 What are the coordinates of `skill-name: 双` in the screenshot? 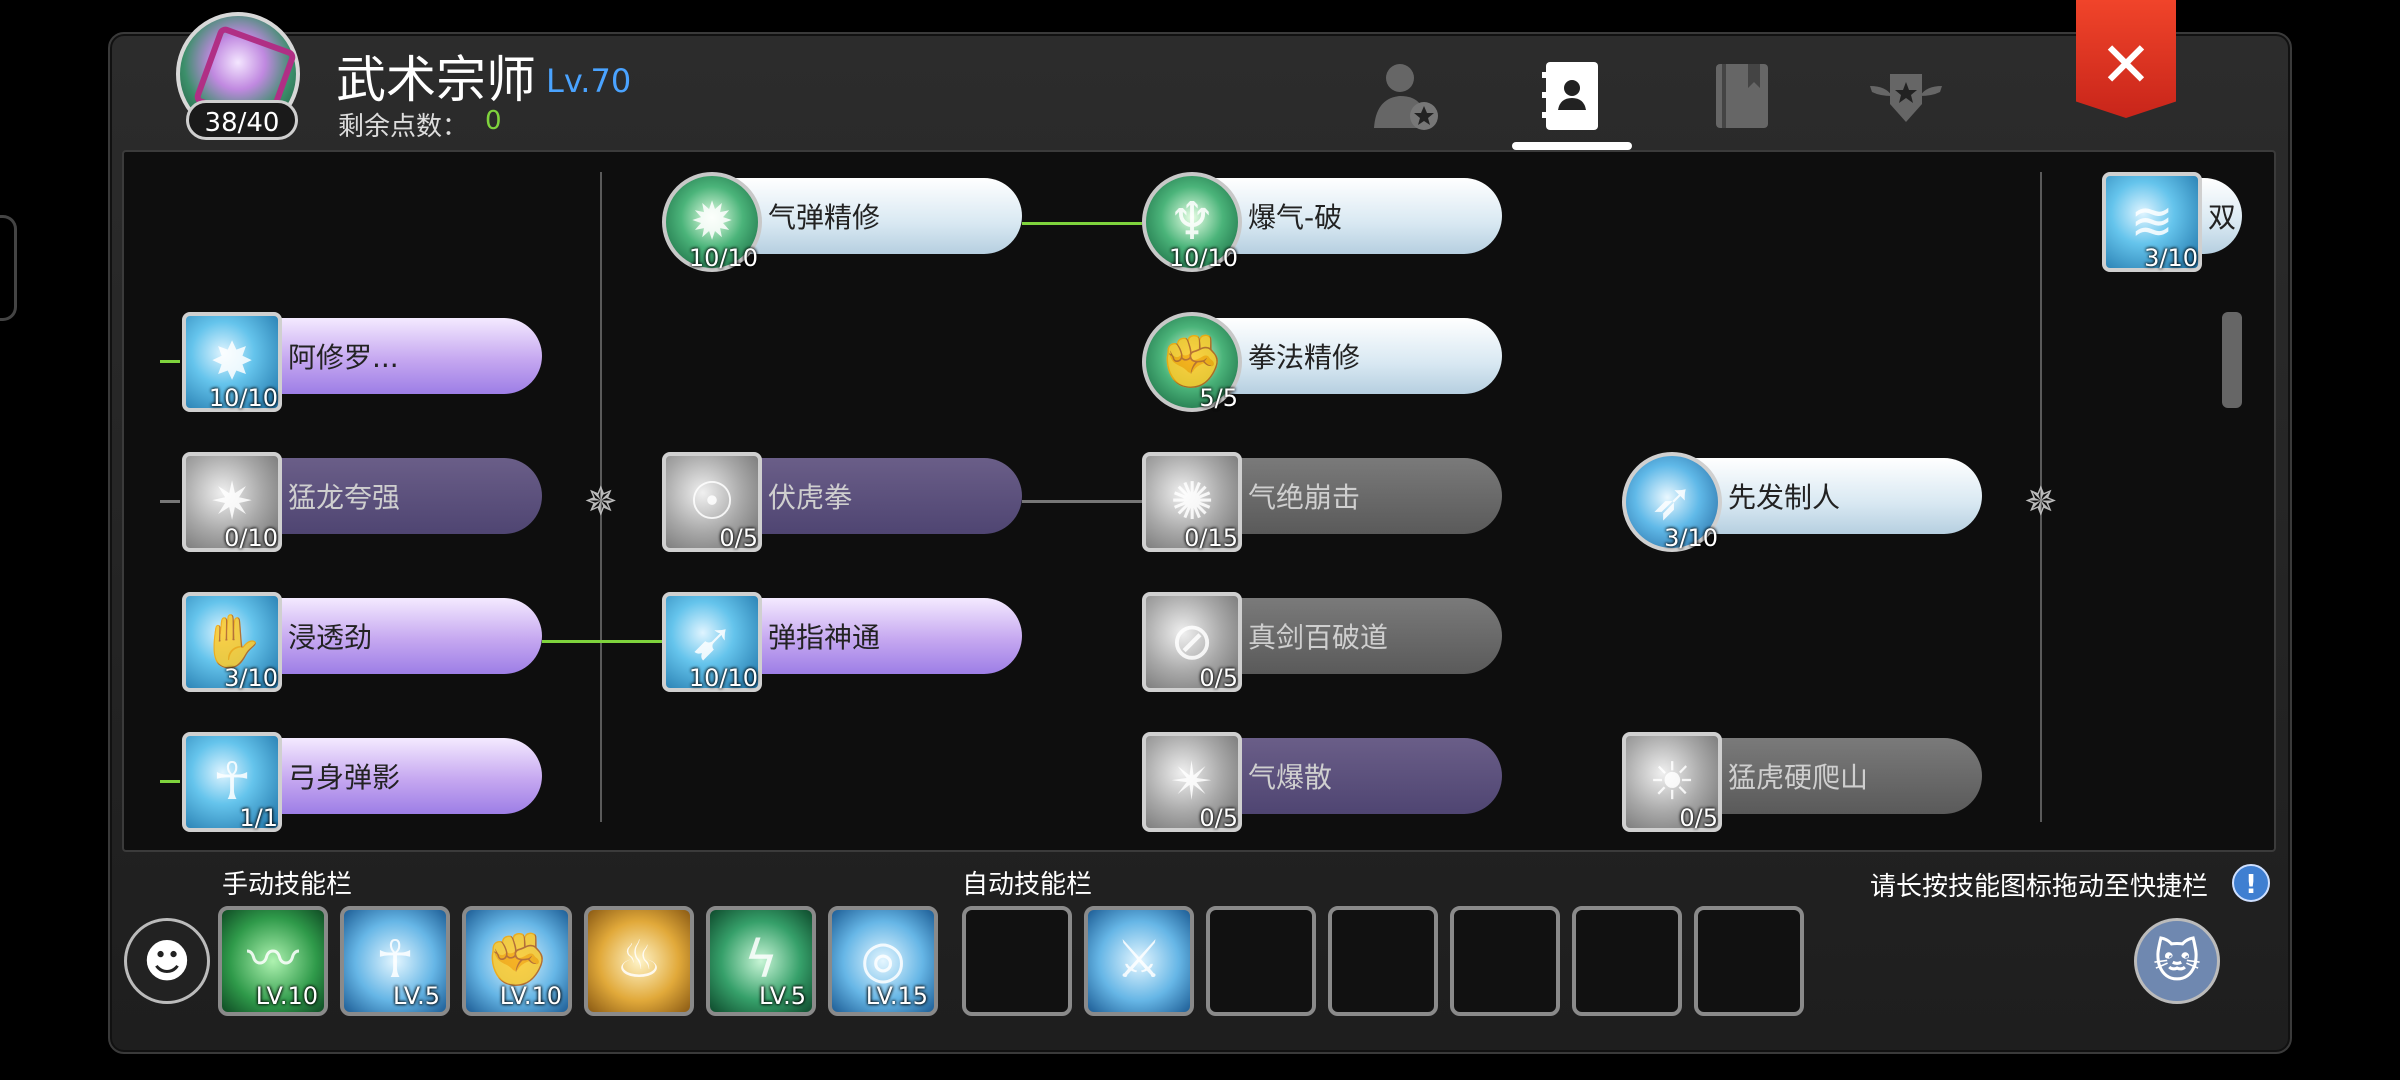 It's located at (2222, 217).